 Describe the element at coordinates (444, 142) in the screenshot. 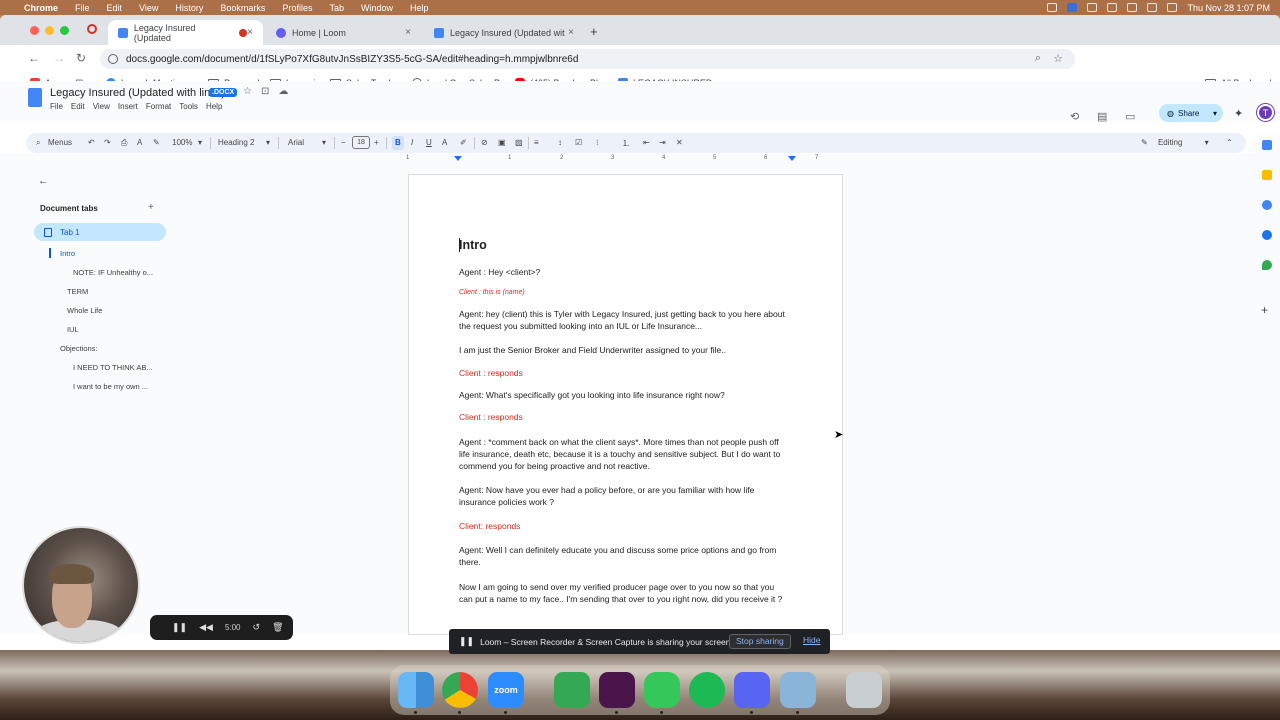

I see `text-color-icon: A` at that location.